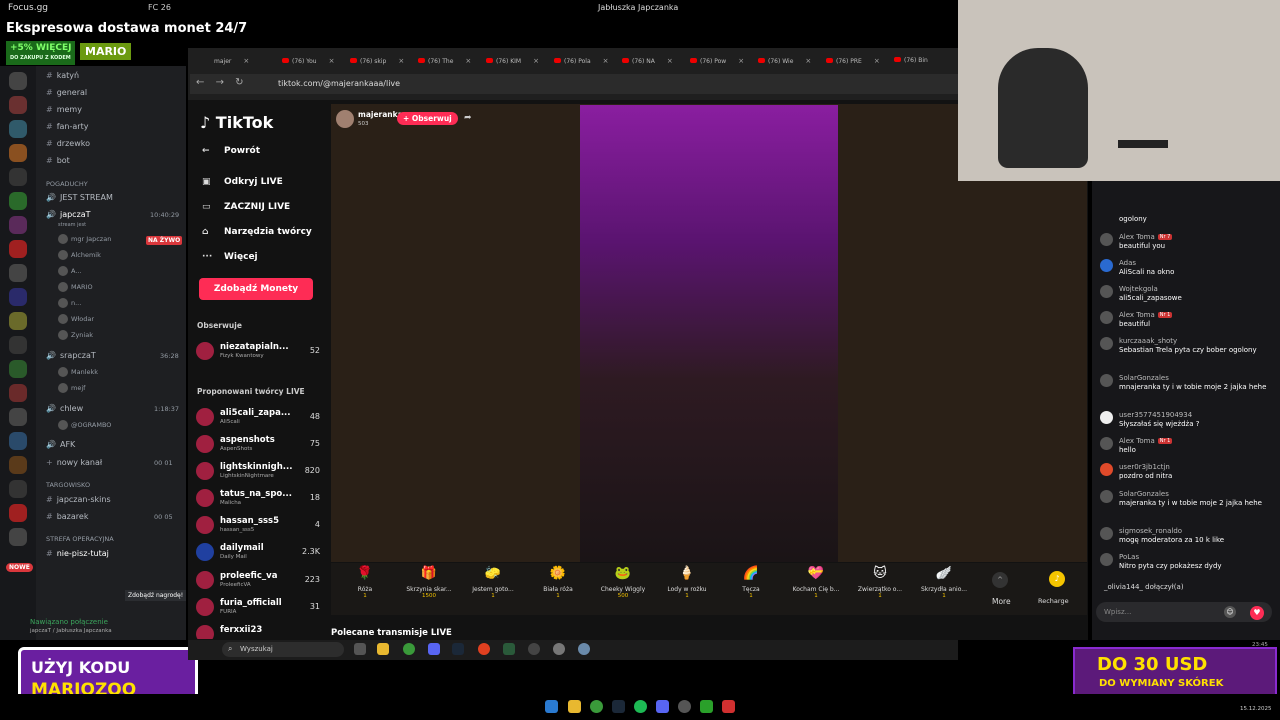 Image resolution: width=1280 pixels, height=720 pixels. I want to click on nav-creator-tools: ⌂ Narzędzia twórcy, so click(257, 232).